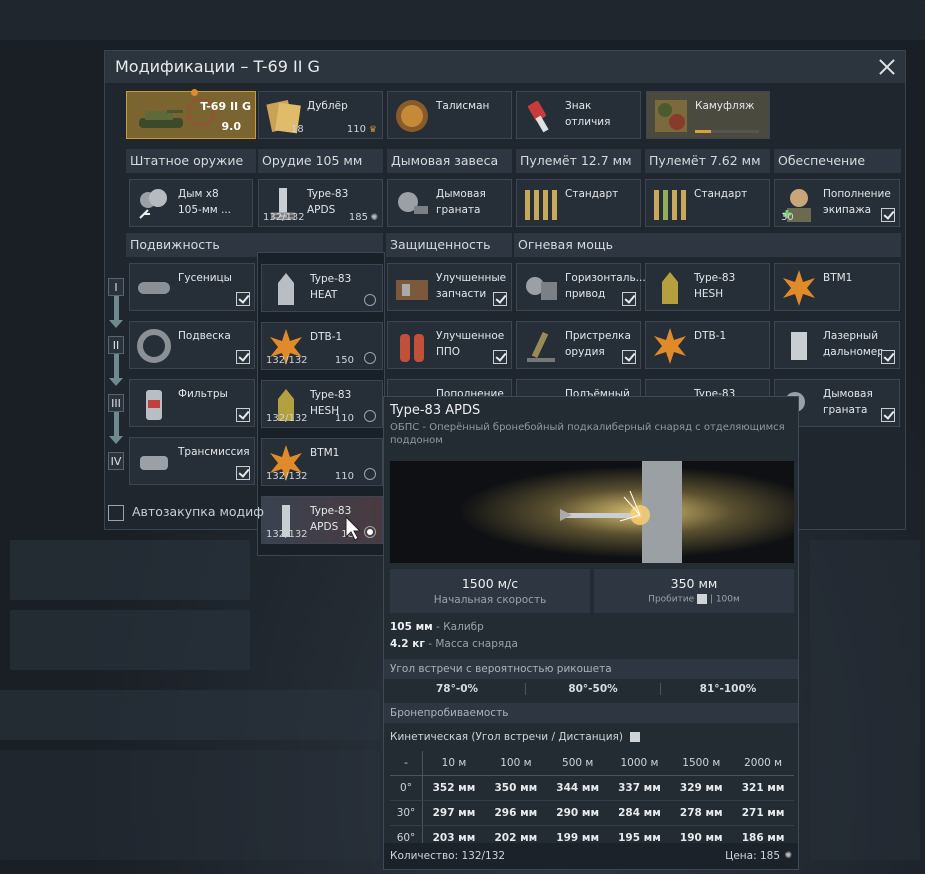 This screenshot has width=925, height=874. What do you see at coordinates (701, 813) in the screenshot?
I see `table-cell: 278 мм` at bounding box center [701, 813].